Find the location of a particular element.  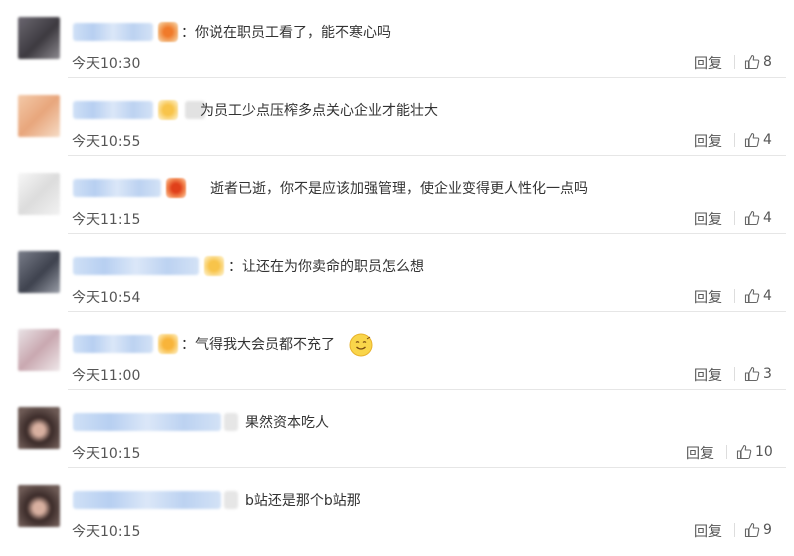

like-count: 3 is located at coordinates (767, 374).